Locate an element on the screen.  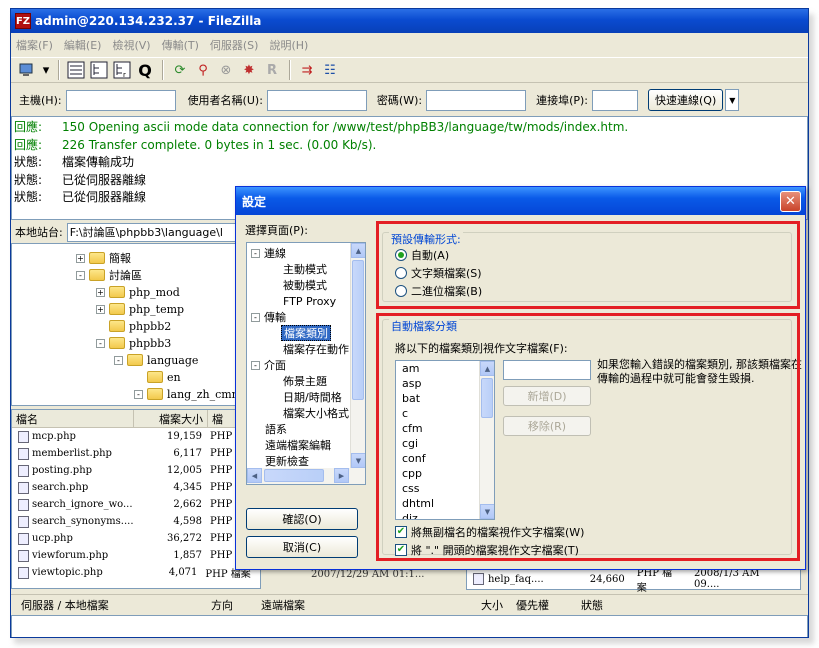
highlight-box is located at coordinates (588, 265).